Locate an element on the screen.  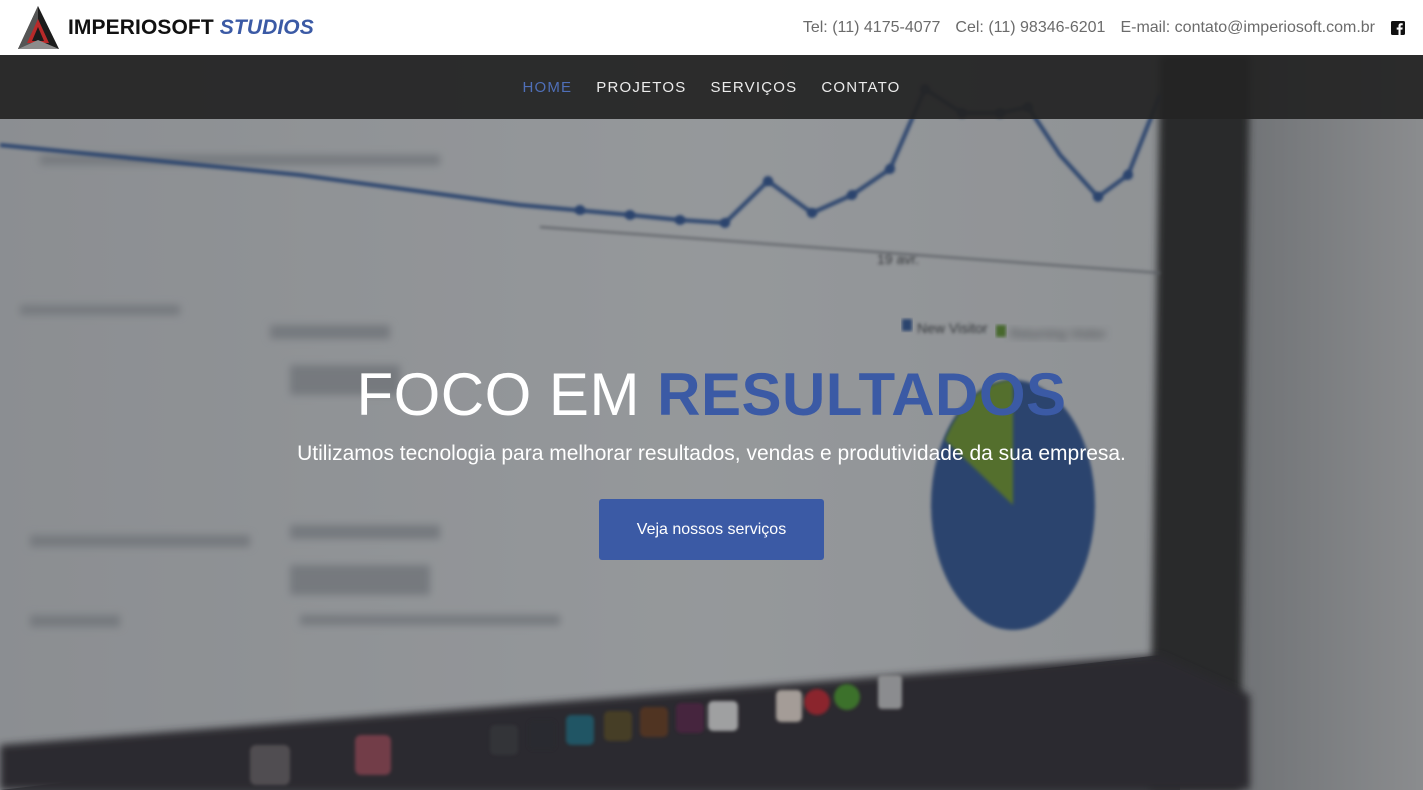
hero-title-plain: FOCO EM is located at coordinates (498, 394).